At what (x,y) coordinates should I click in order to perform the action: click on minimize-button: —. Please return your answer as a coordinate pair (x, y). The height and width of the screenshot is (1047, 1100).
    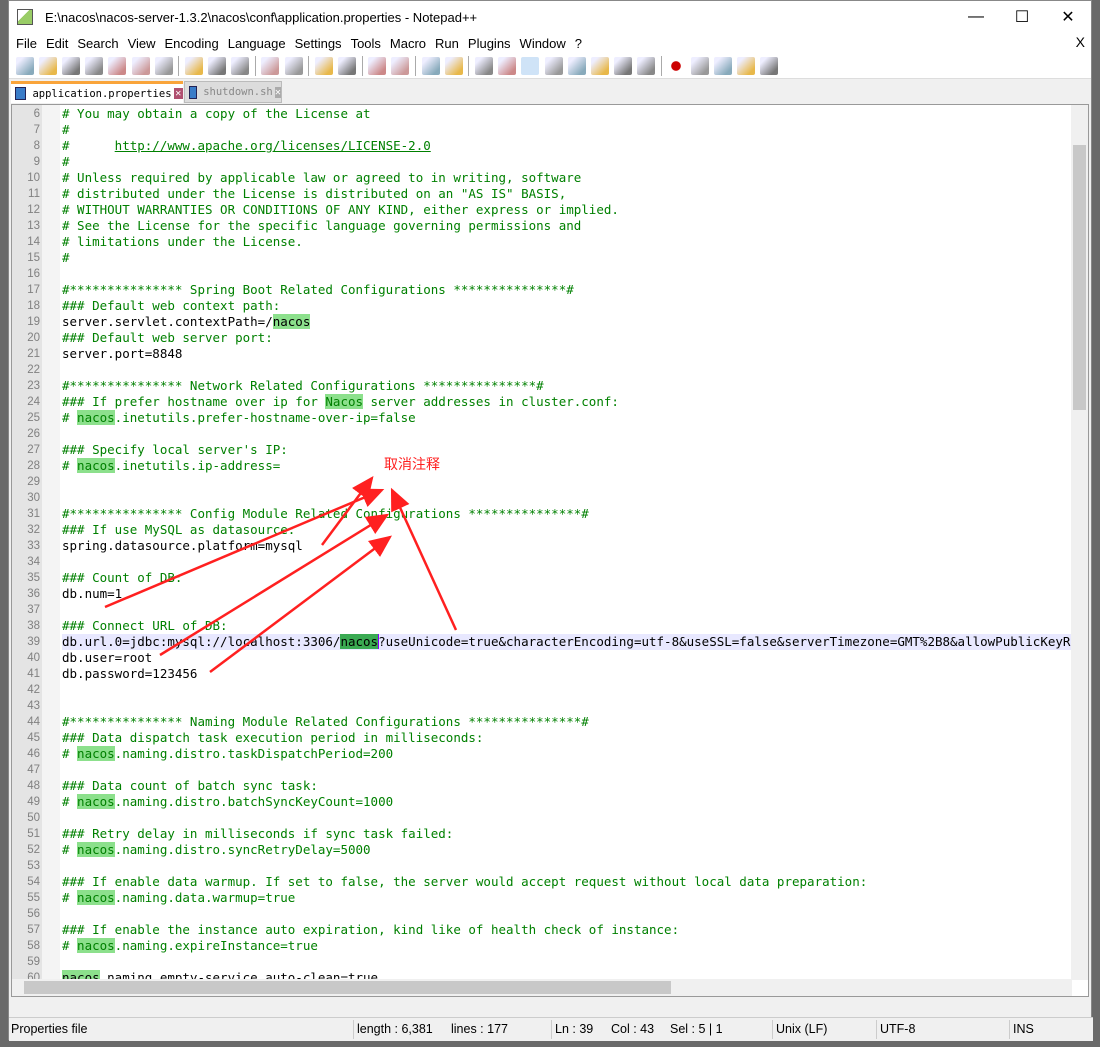
    Looking at the image, I should click on (976, 17).